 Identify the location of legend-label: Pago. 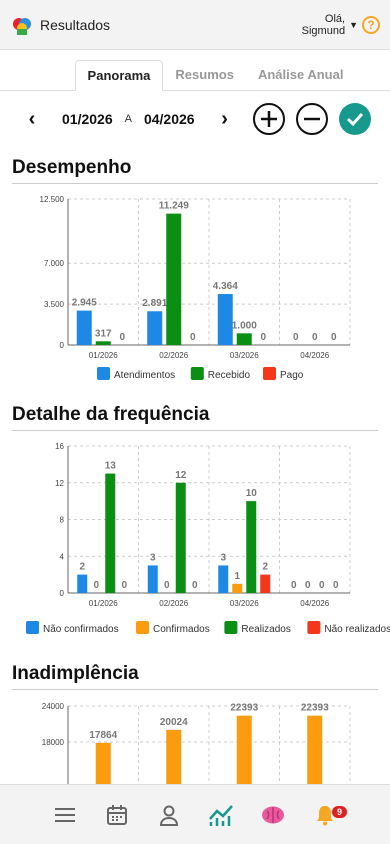
(292, 375).